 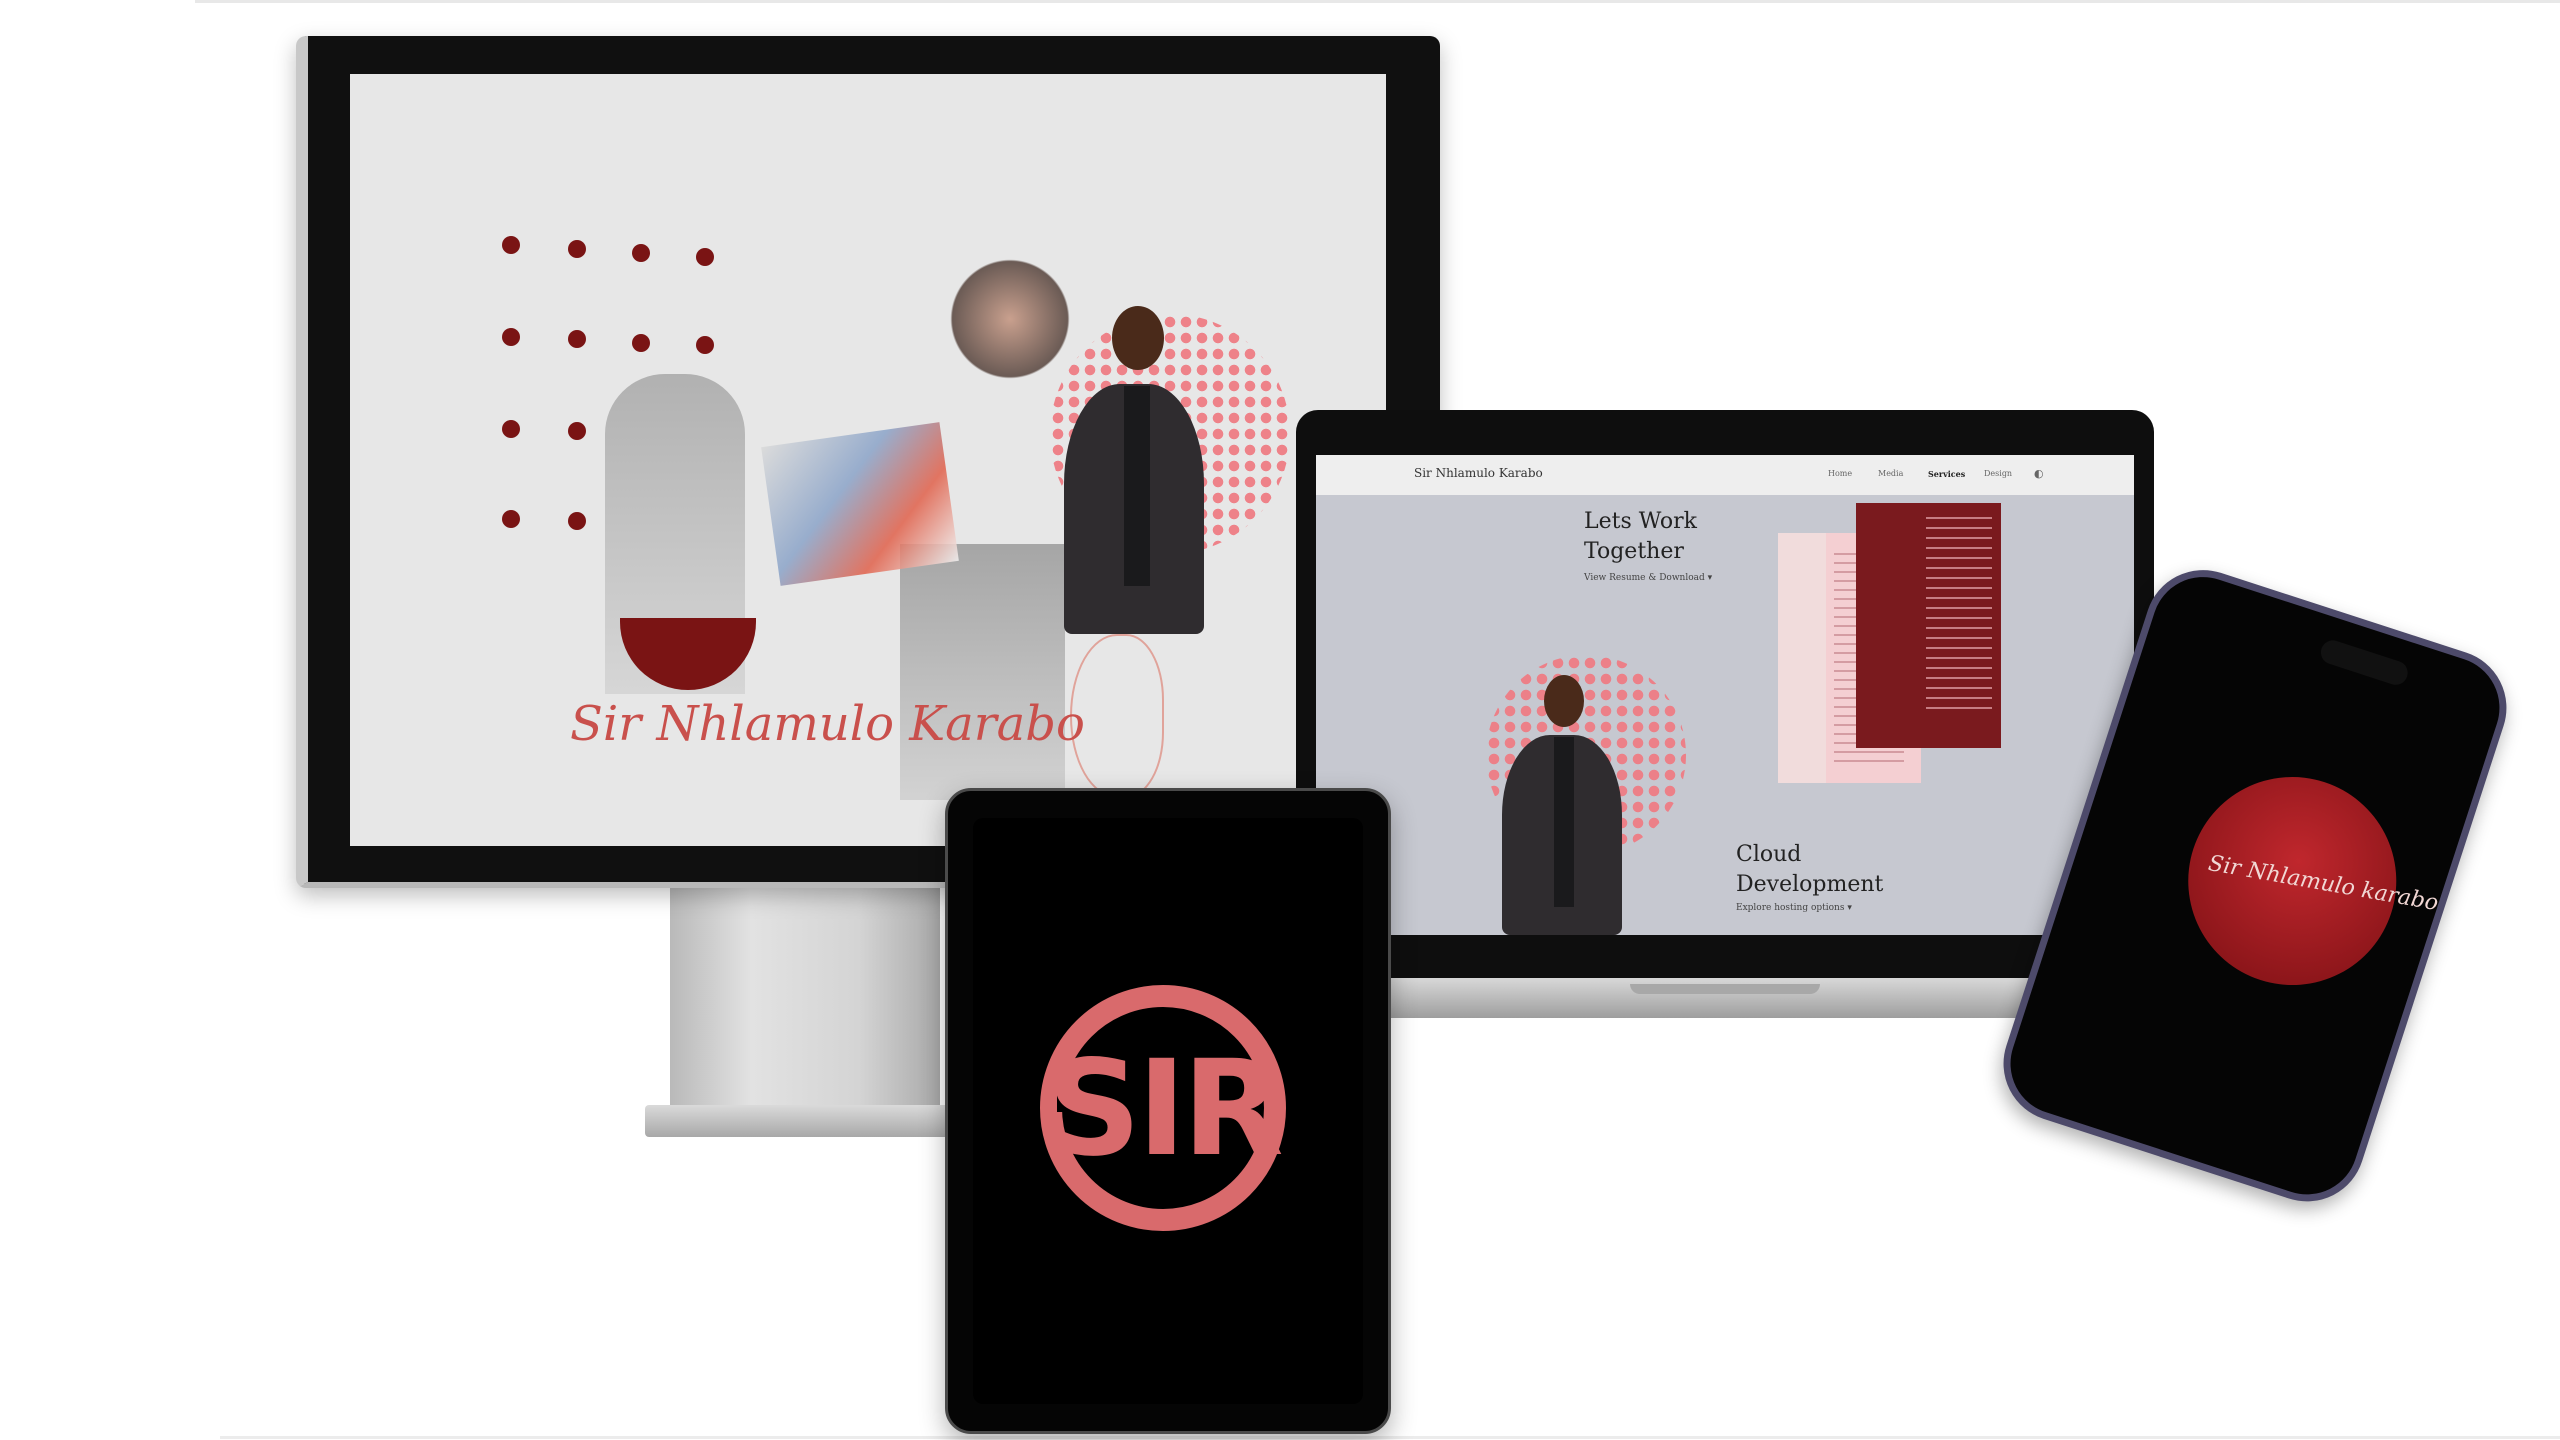 I want to click on top-divider, so click(x=1377, y=1).